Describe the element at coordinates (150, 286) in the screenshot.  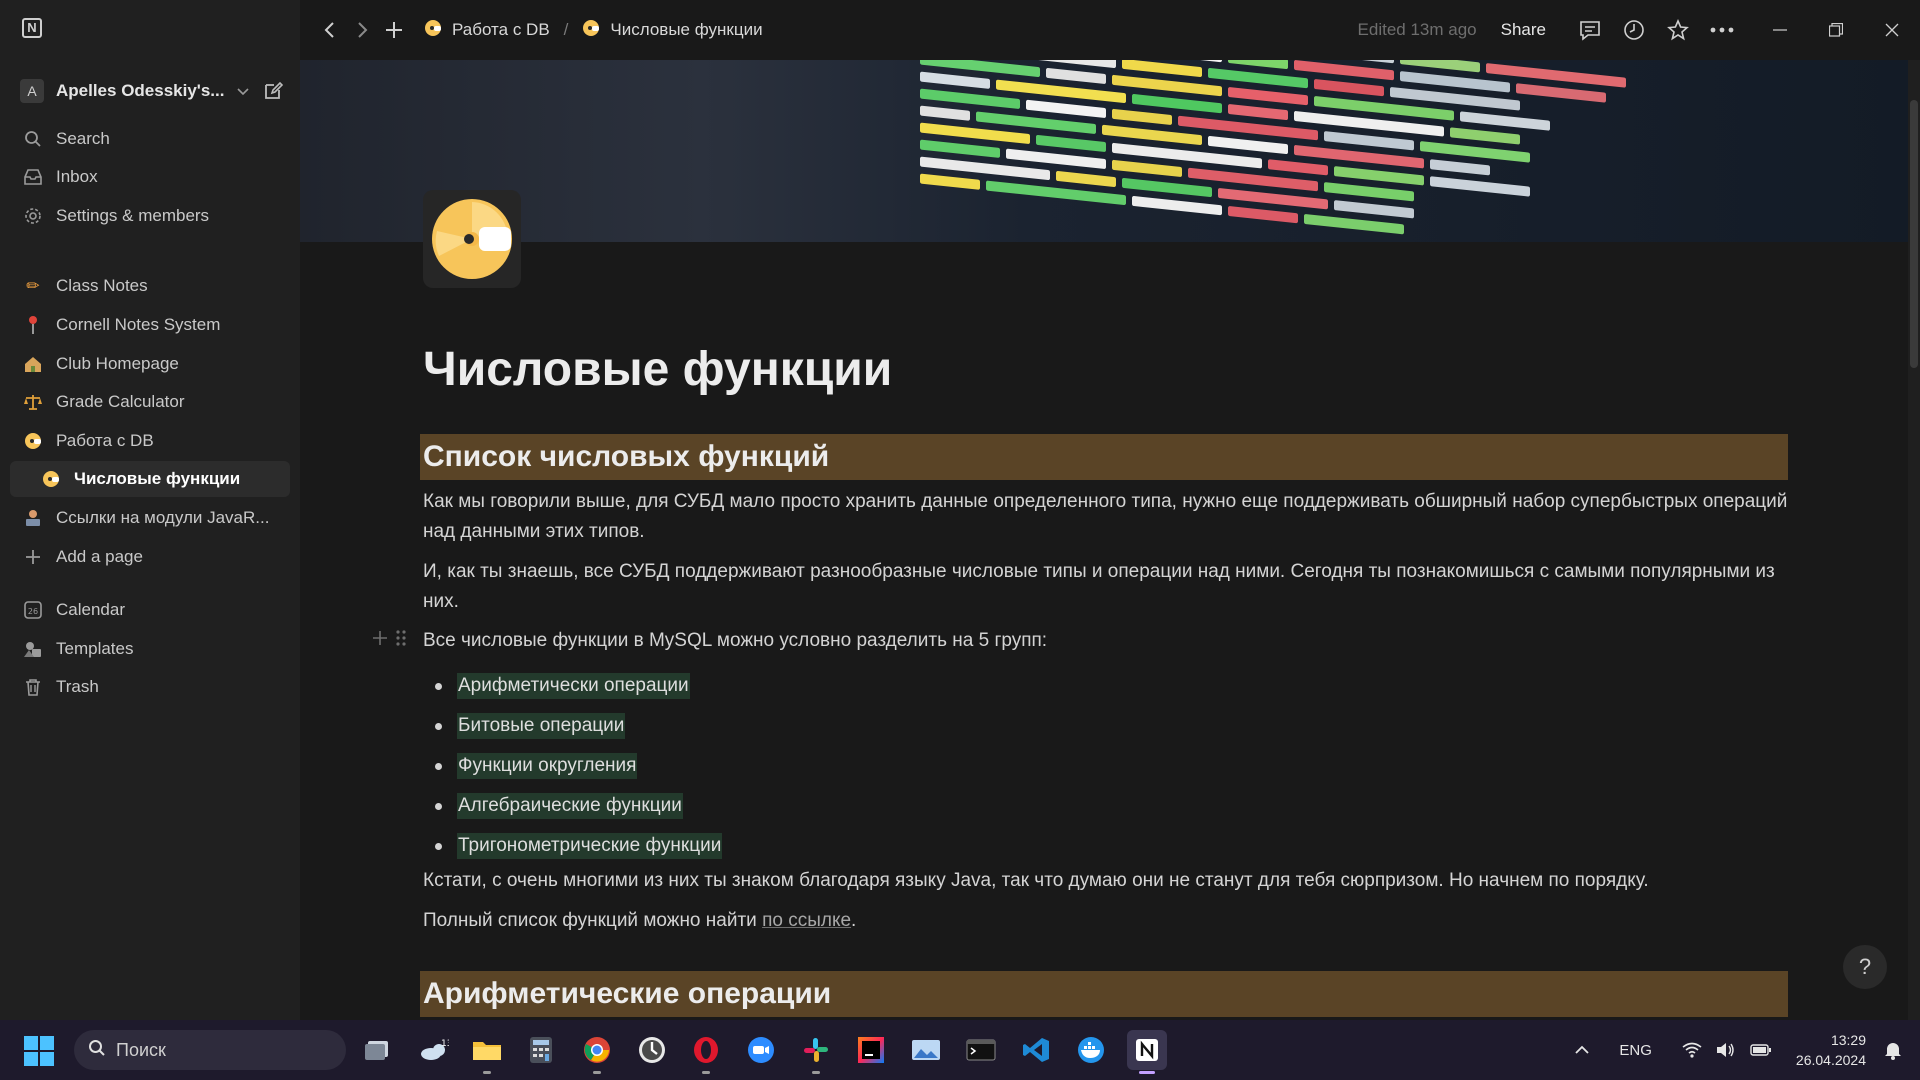
I see `sidebar-item-class-notes: ✏ Class Notes` at that location.